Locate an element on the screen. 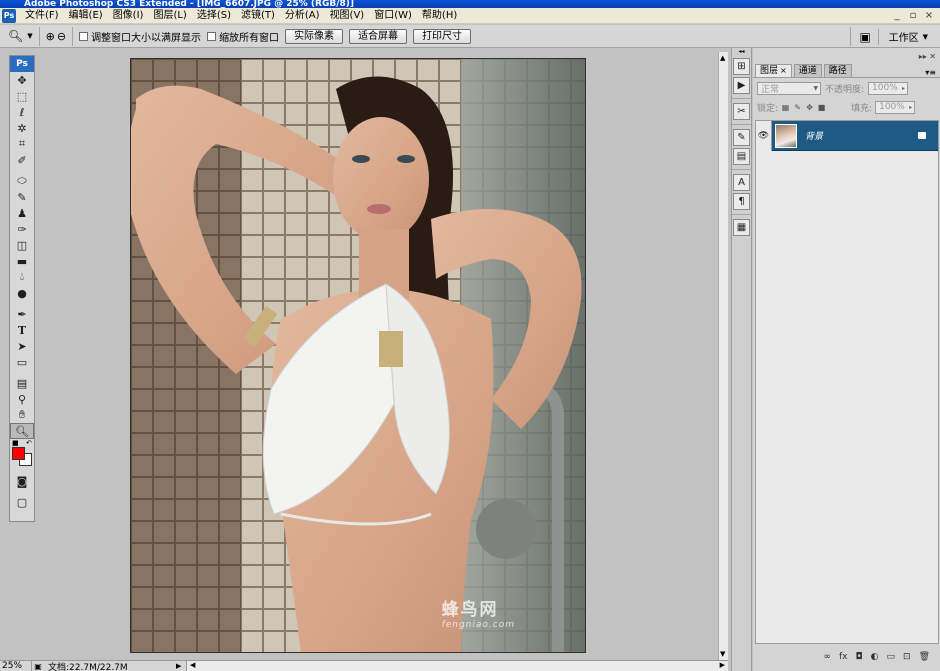 The height and width of the screenshot is (671, 940). dock-grip: ◂◂ is located at coordinates (741, 52).